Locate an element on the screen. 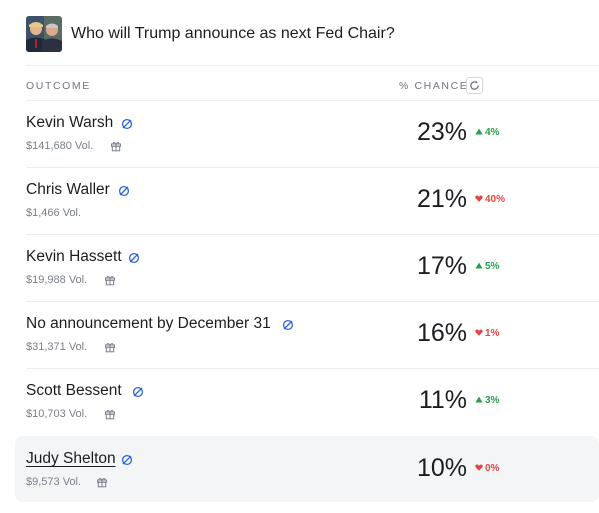  chance-change-value: 5% is located at coordinates (492, 266).